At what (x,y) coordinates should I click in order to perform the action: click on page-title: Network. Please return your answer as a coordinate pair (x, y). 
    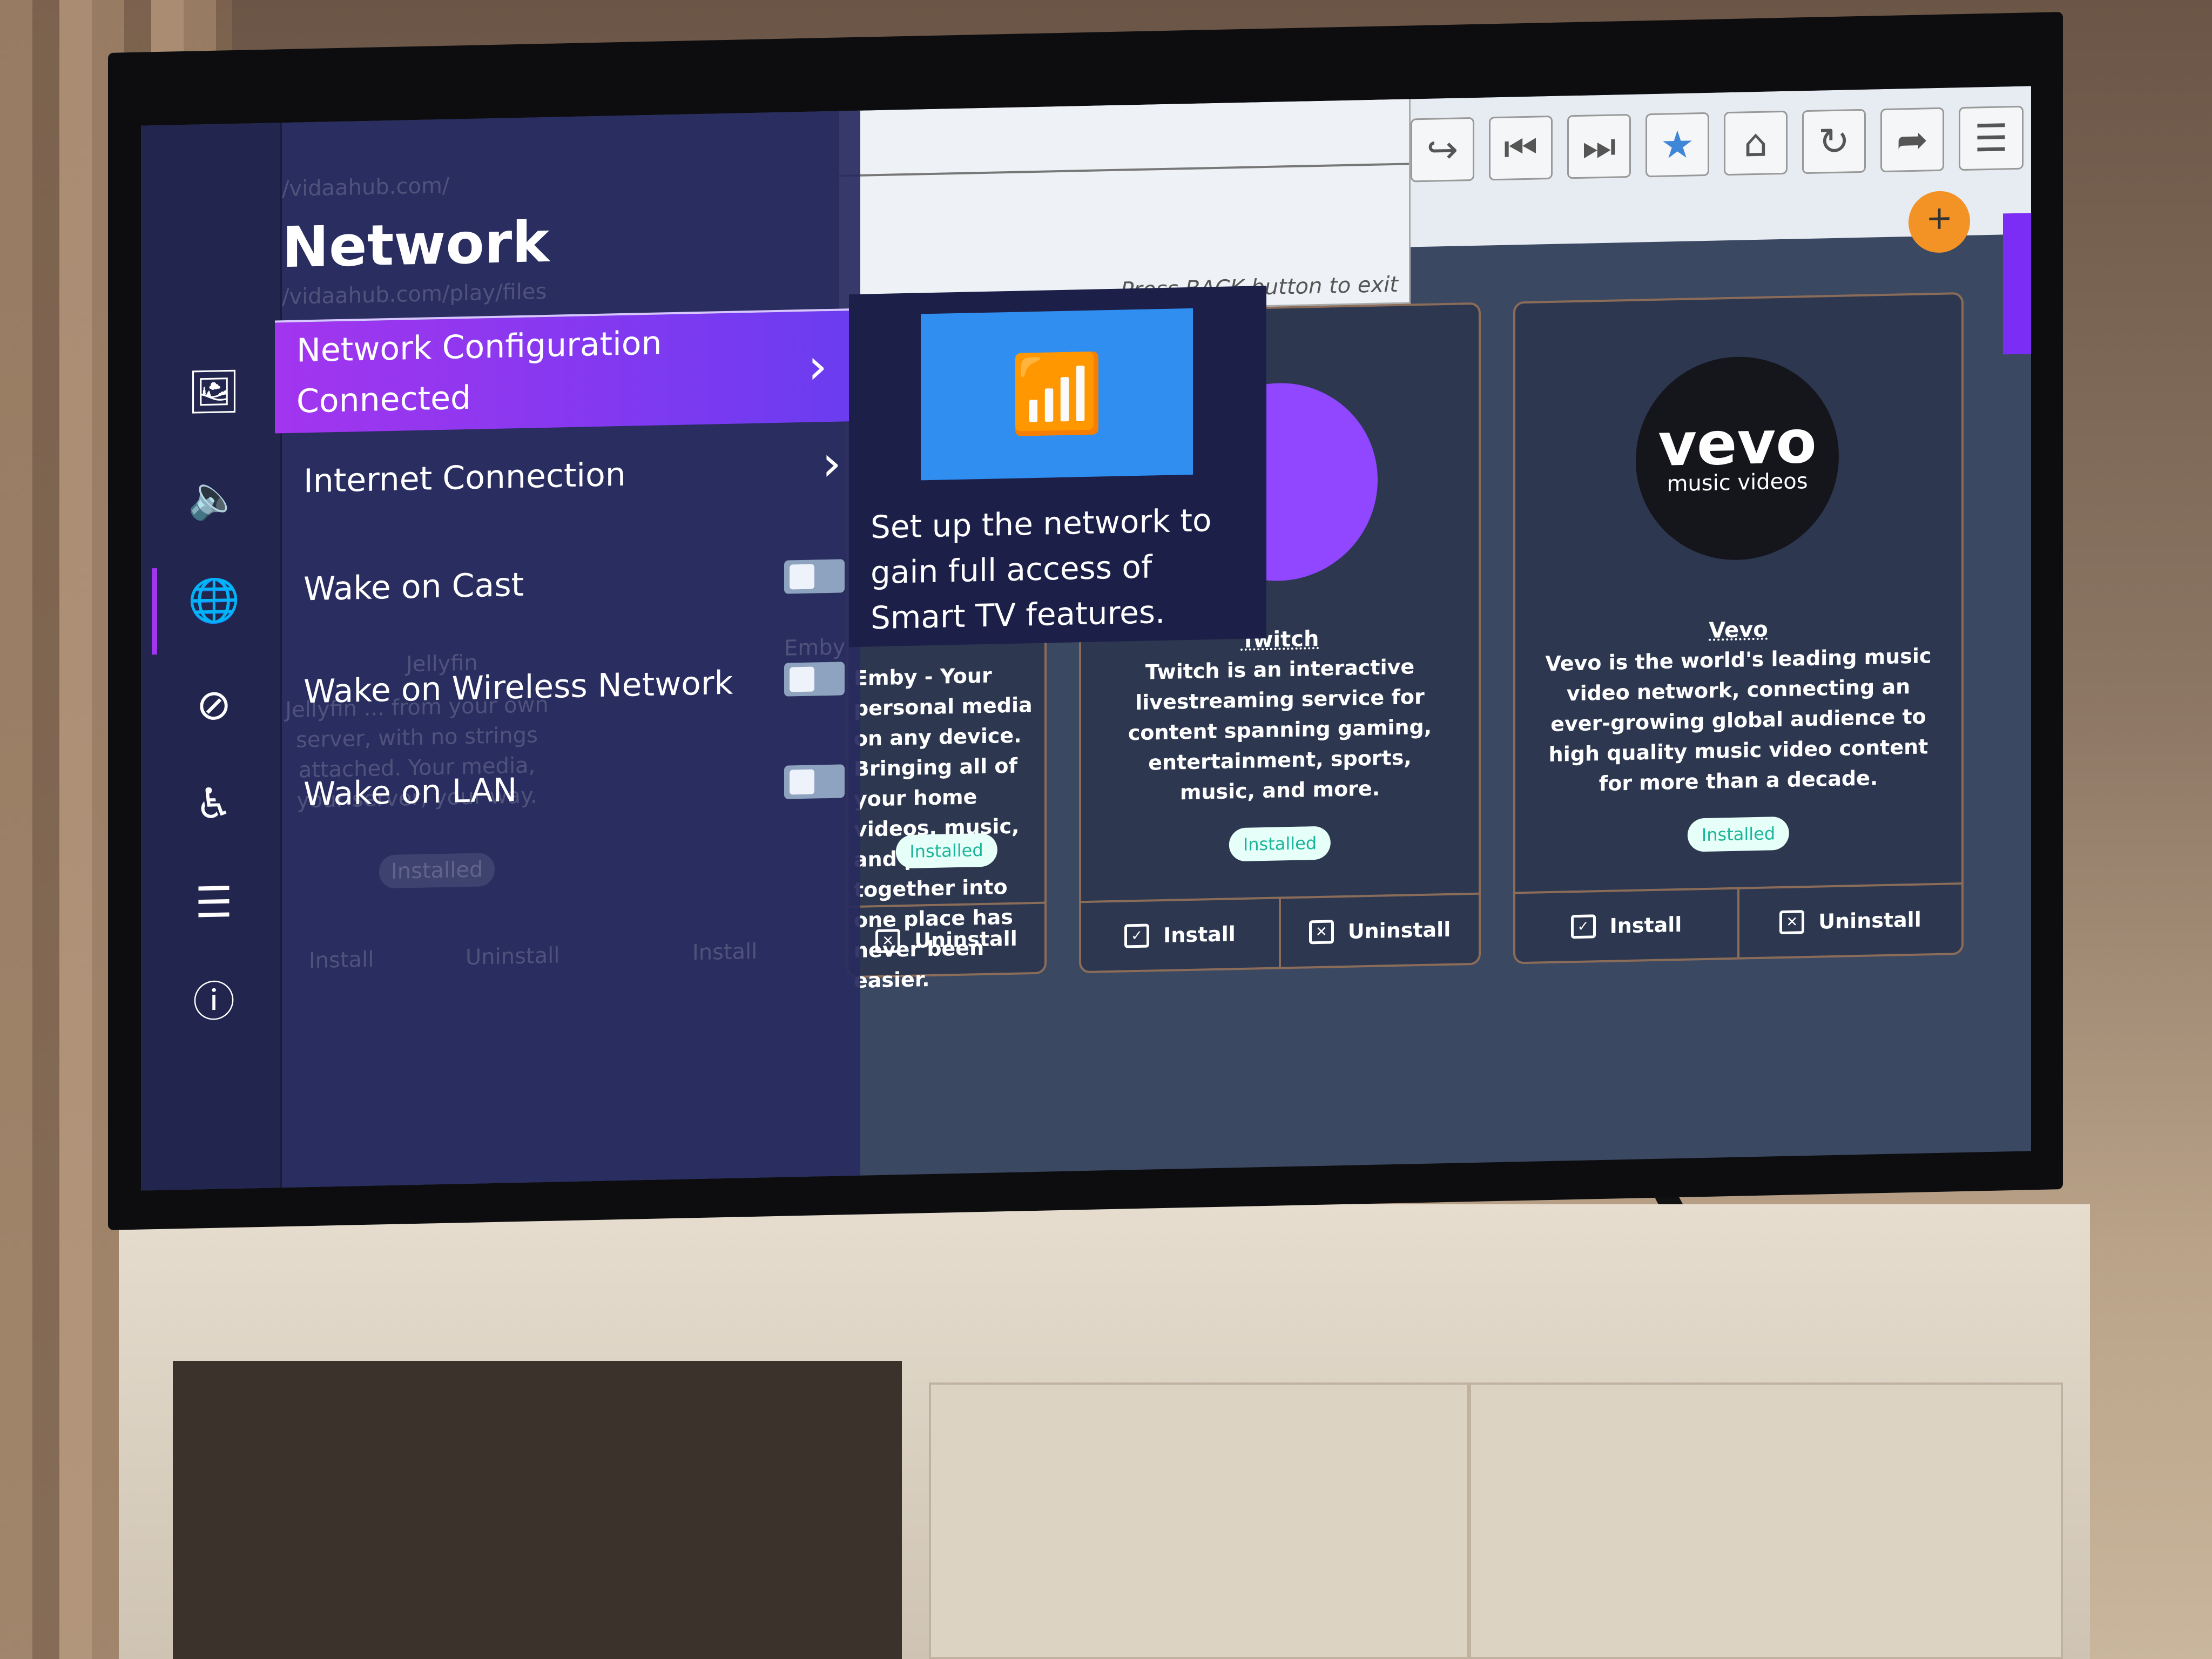
    Looking at the image, I should click on (416, 244).